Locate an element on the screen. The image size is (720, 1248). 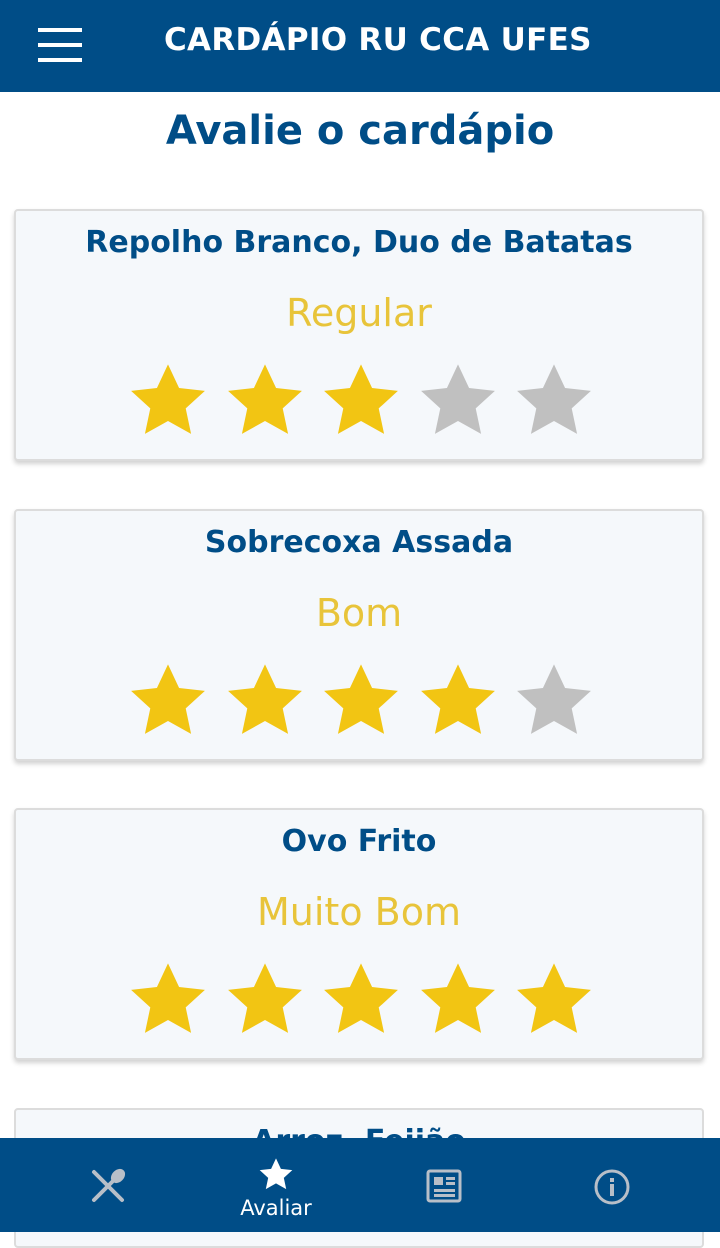
rating-label: Regular is located at coordinates (359, 313).